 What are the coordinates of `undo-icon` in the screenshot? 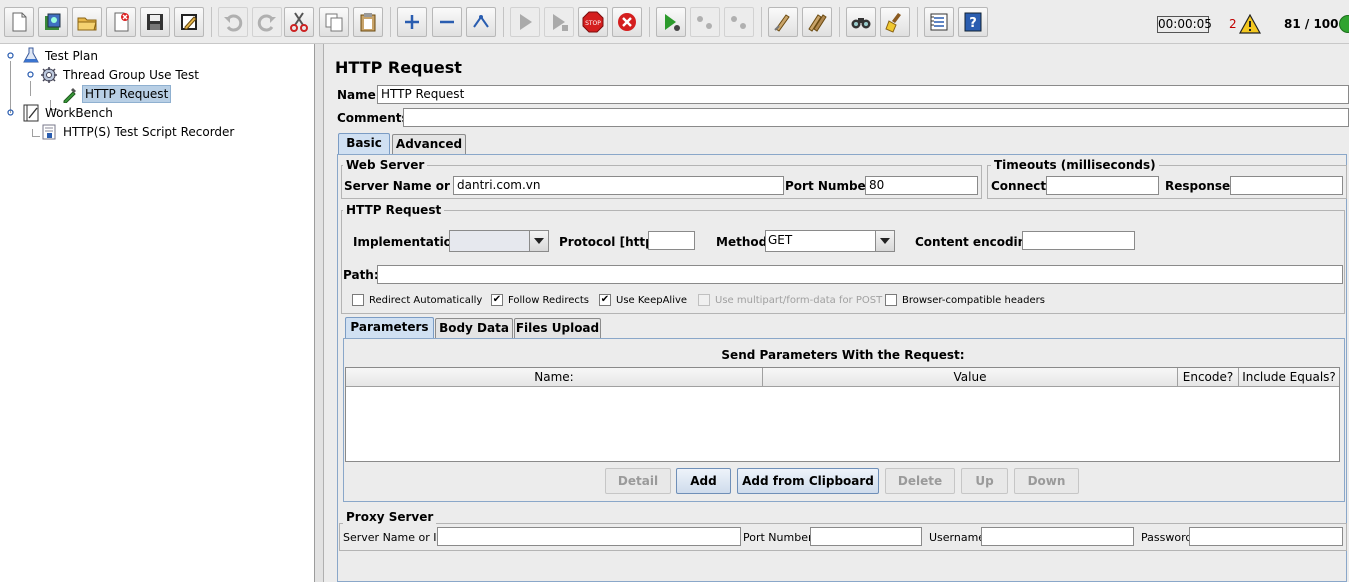 It's located at (233, 22).